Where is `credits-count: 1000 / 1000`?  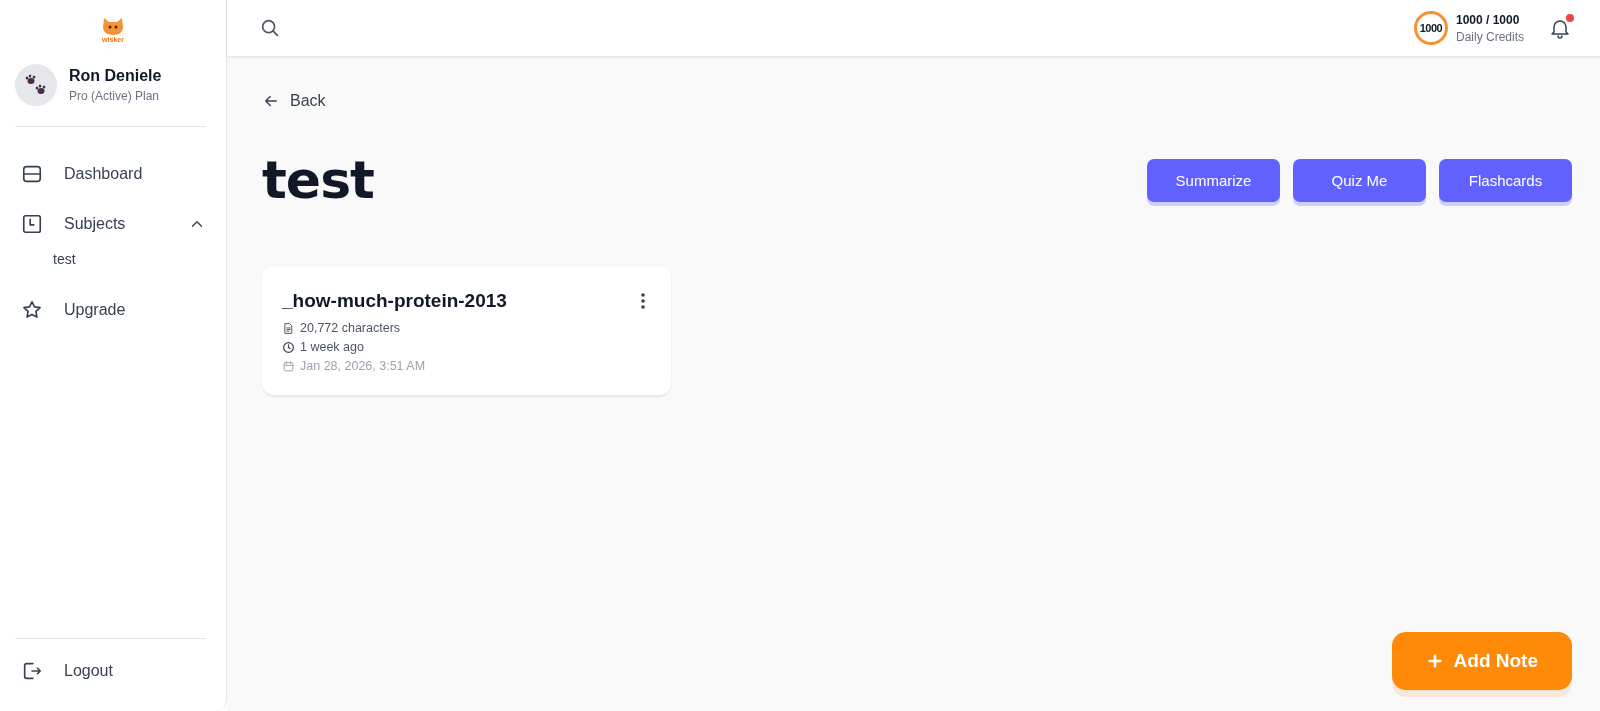 credits-count: 1000 / 1000 is located at coordinates (1488, 19).